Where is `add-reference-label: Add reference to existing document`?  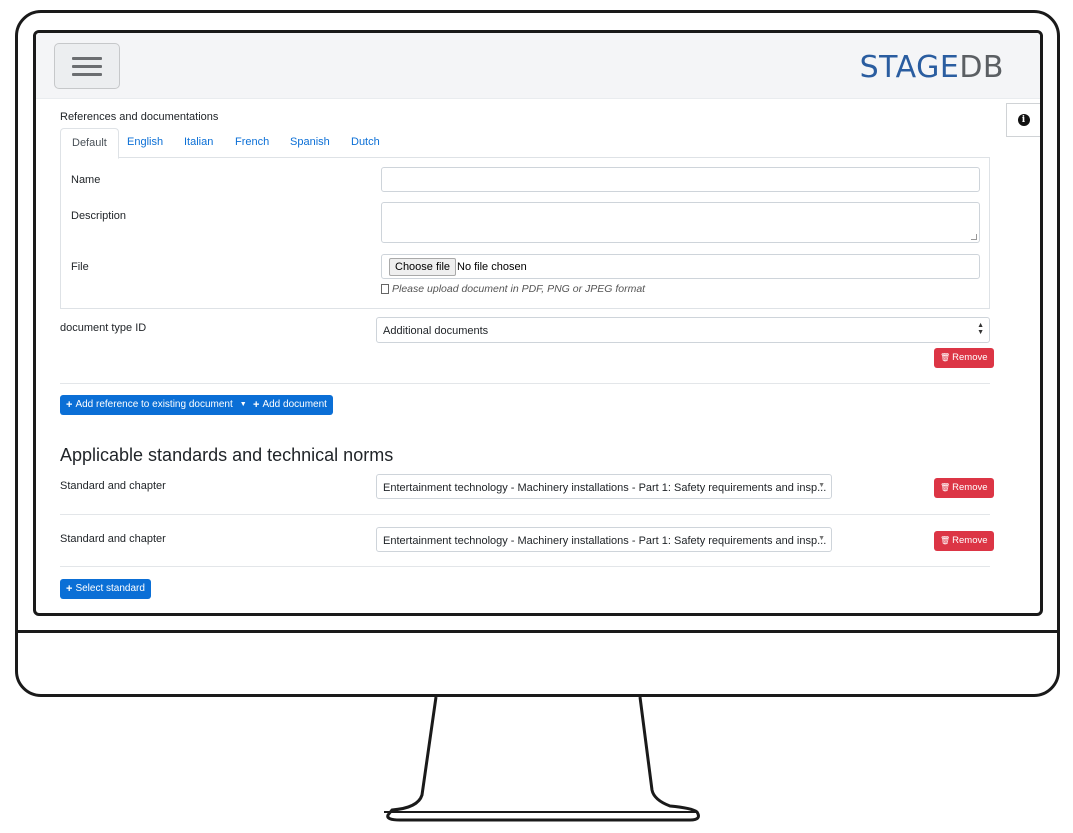
add-reference-label: Add reference to existing document is located at coordinates (154, 404).